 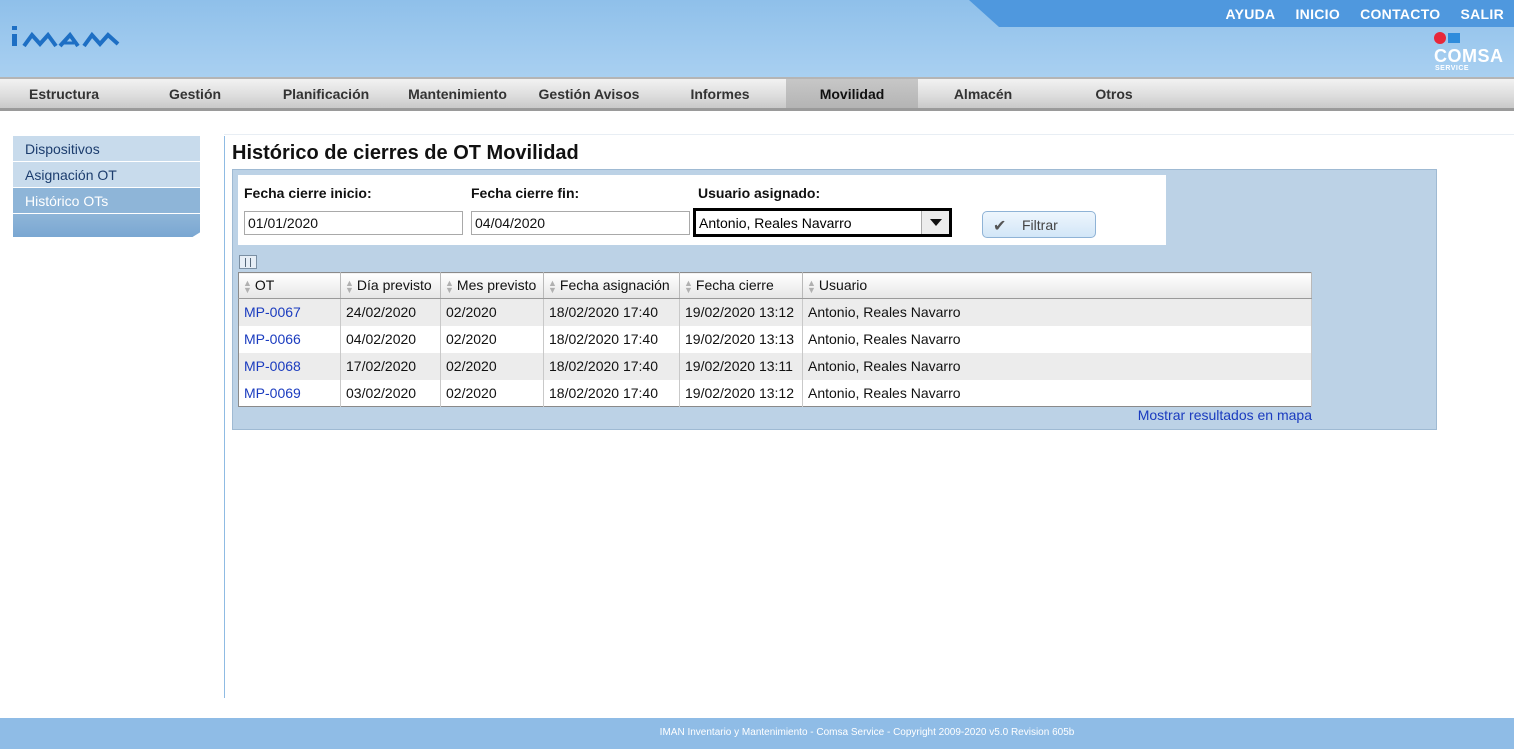 What do you see at coordinates (64, 93) in the screenshot?
I see `nav-item-estructura: Estructura` at bounding box center [64, 93].